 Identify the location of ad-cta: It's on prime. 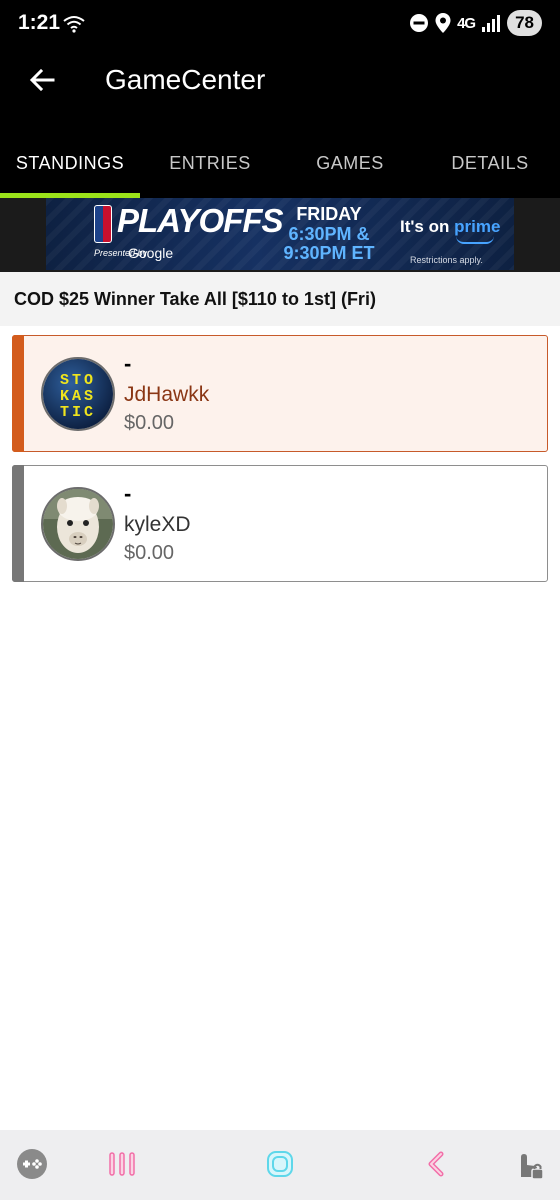
(450, 227).